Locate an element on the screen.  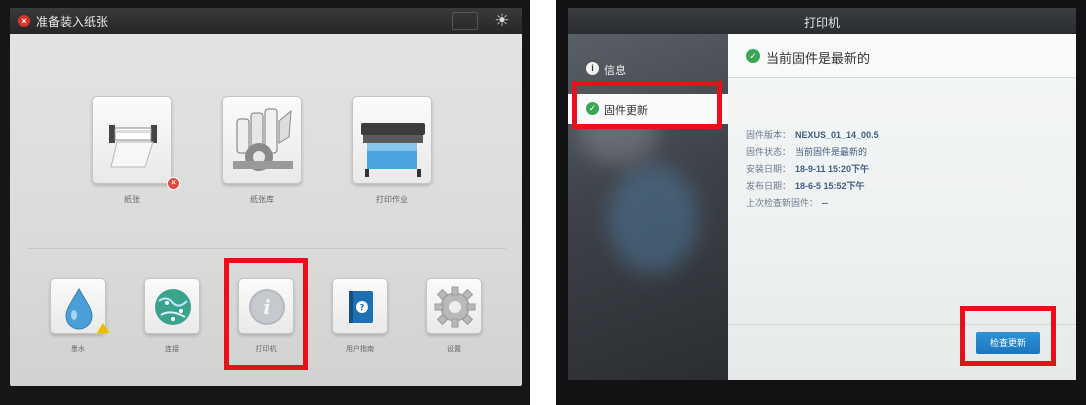
release-date-label: 发布日期： is located at coordinates (769, 186).